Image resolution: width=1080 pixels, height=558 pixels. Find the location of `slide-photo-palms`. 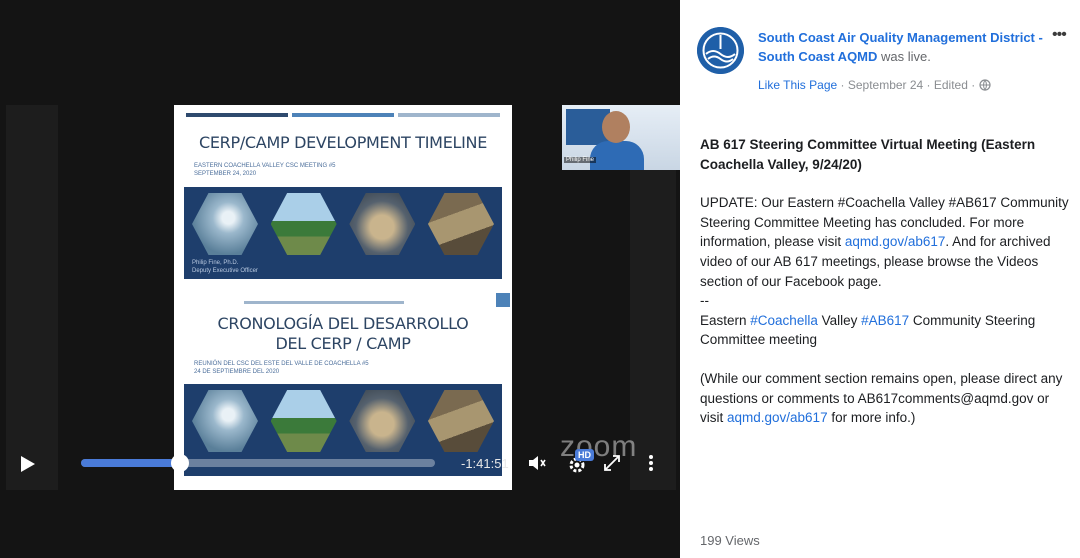

slide-photo-palms is located at coordinates (303, 224).